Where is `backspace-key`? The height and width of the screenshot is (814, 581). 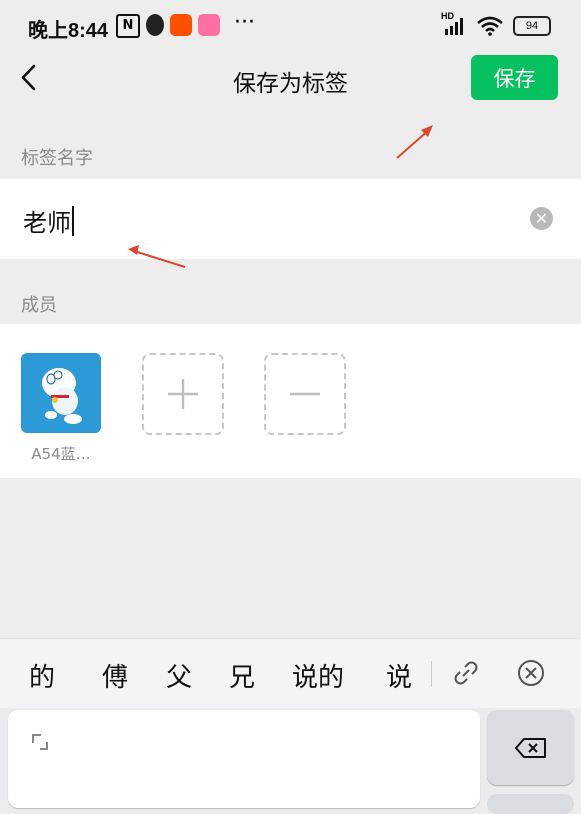 backspace-key is located at coordinates (530, 747).